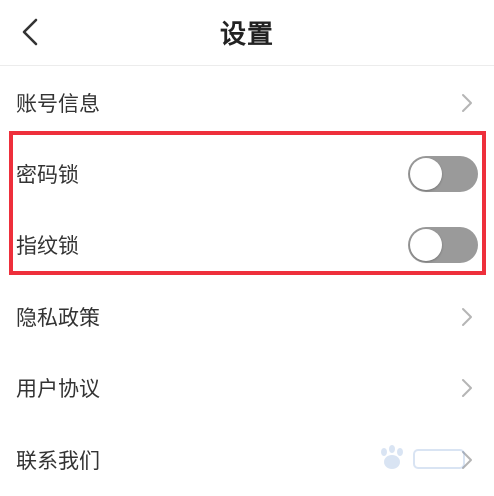  I want to click on page-title: 设置, so click(246, 35).